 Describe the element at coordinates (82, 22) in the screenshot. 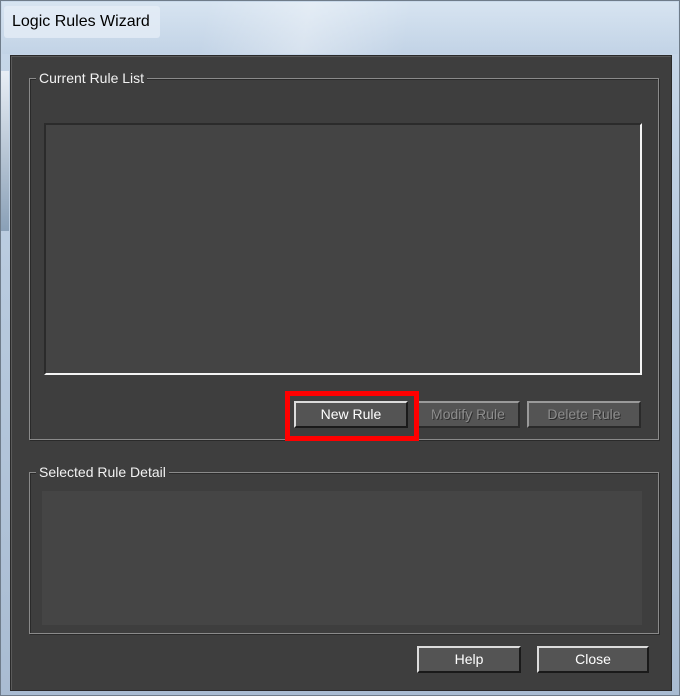

I see `window-title: Logic Rules Wizard` at that location.